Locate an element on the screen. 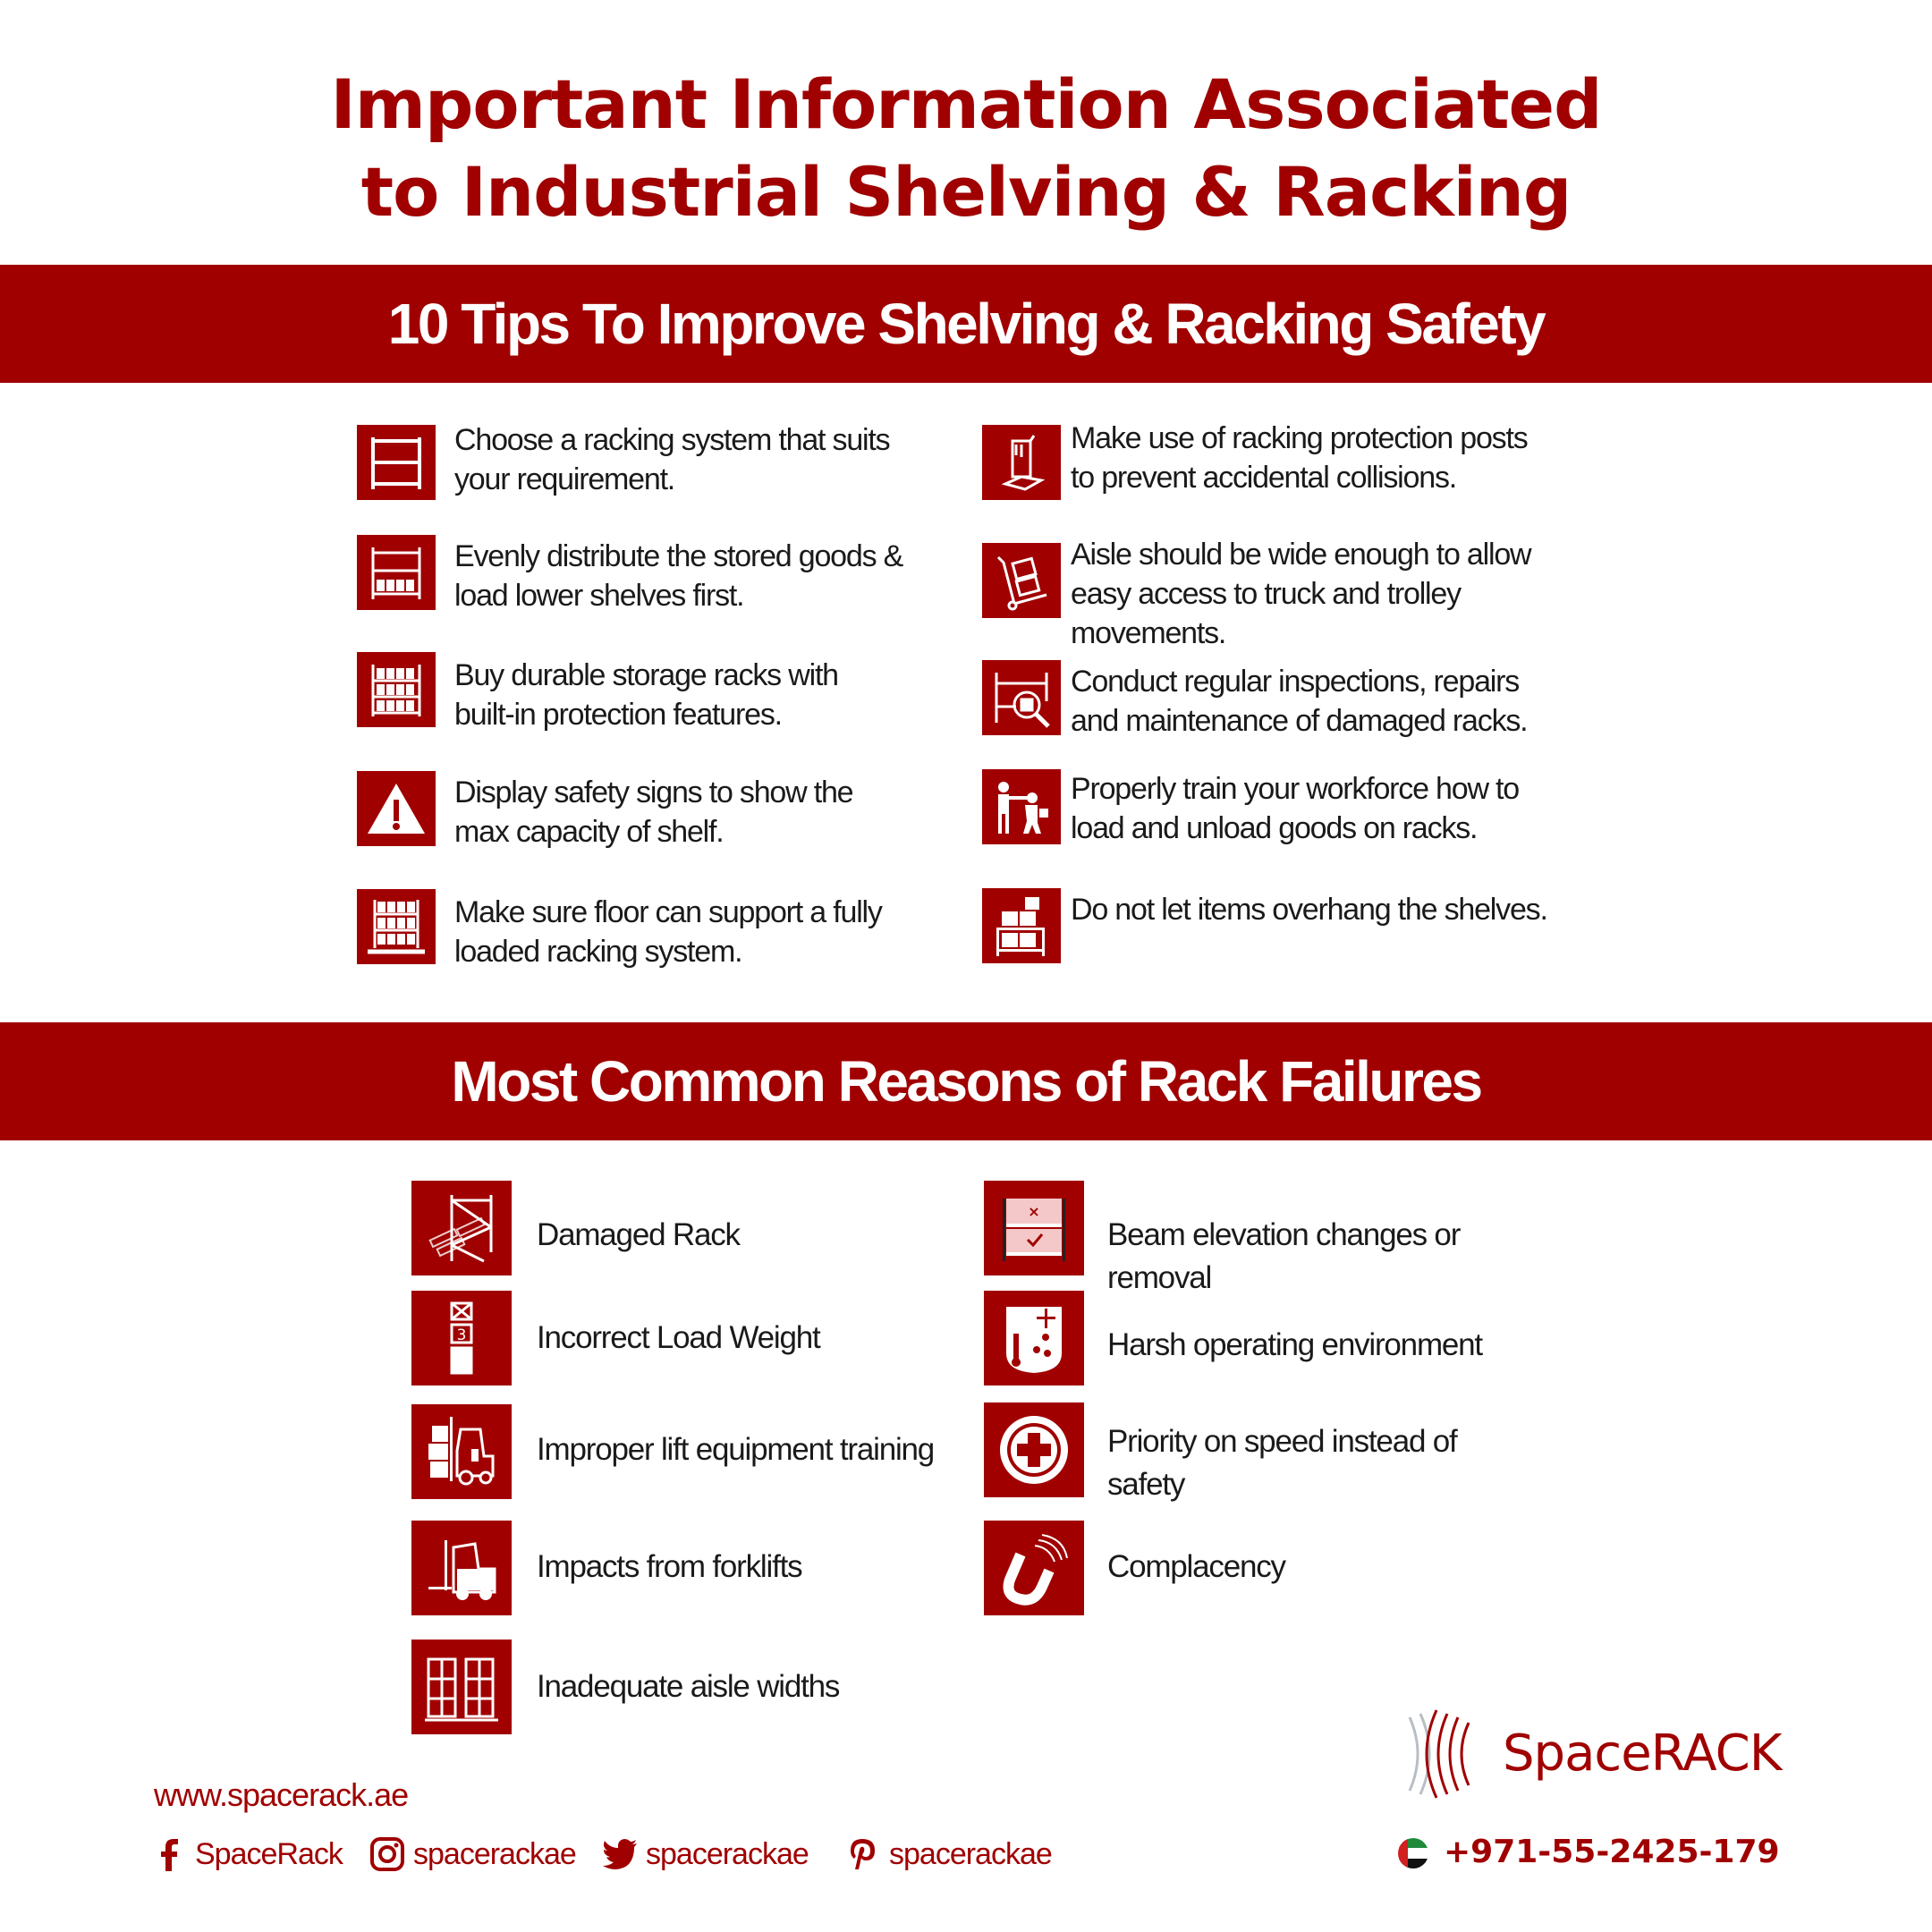 The image size is (1932, 1932). twitter-icon is located at coordinates (620, 1854).